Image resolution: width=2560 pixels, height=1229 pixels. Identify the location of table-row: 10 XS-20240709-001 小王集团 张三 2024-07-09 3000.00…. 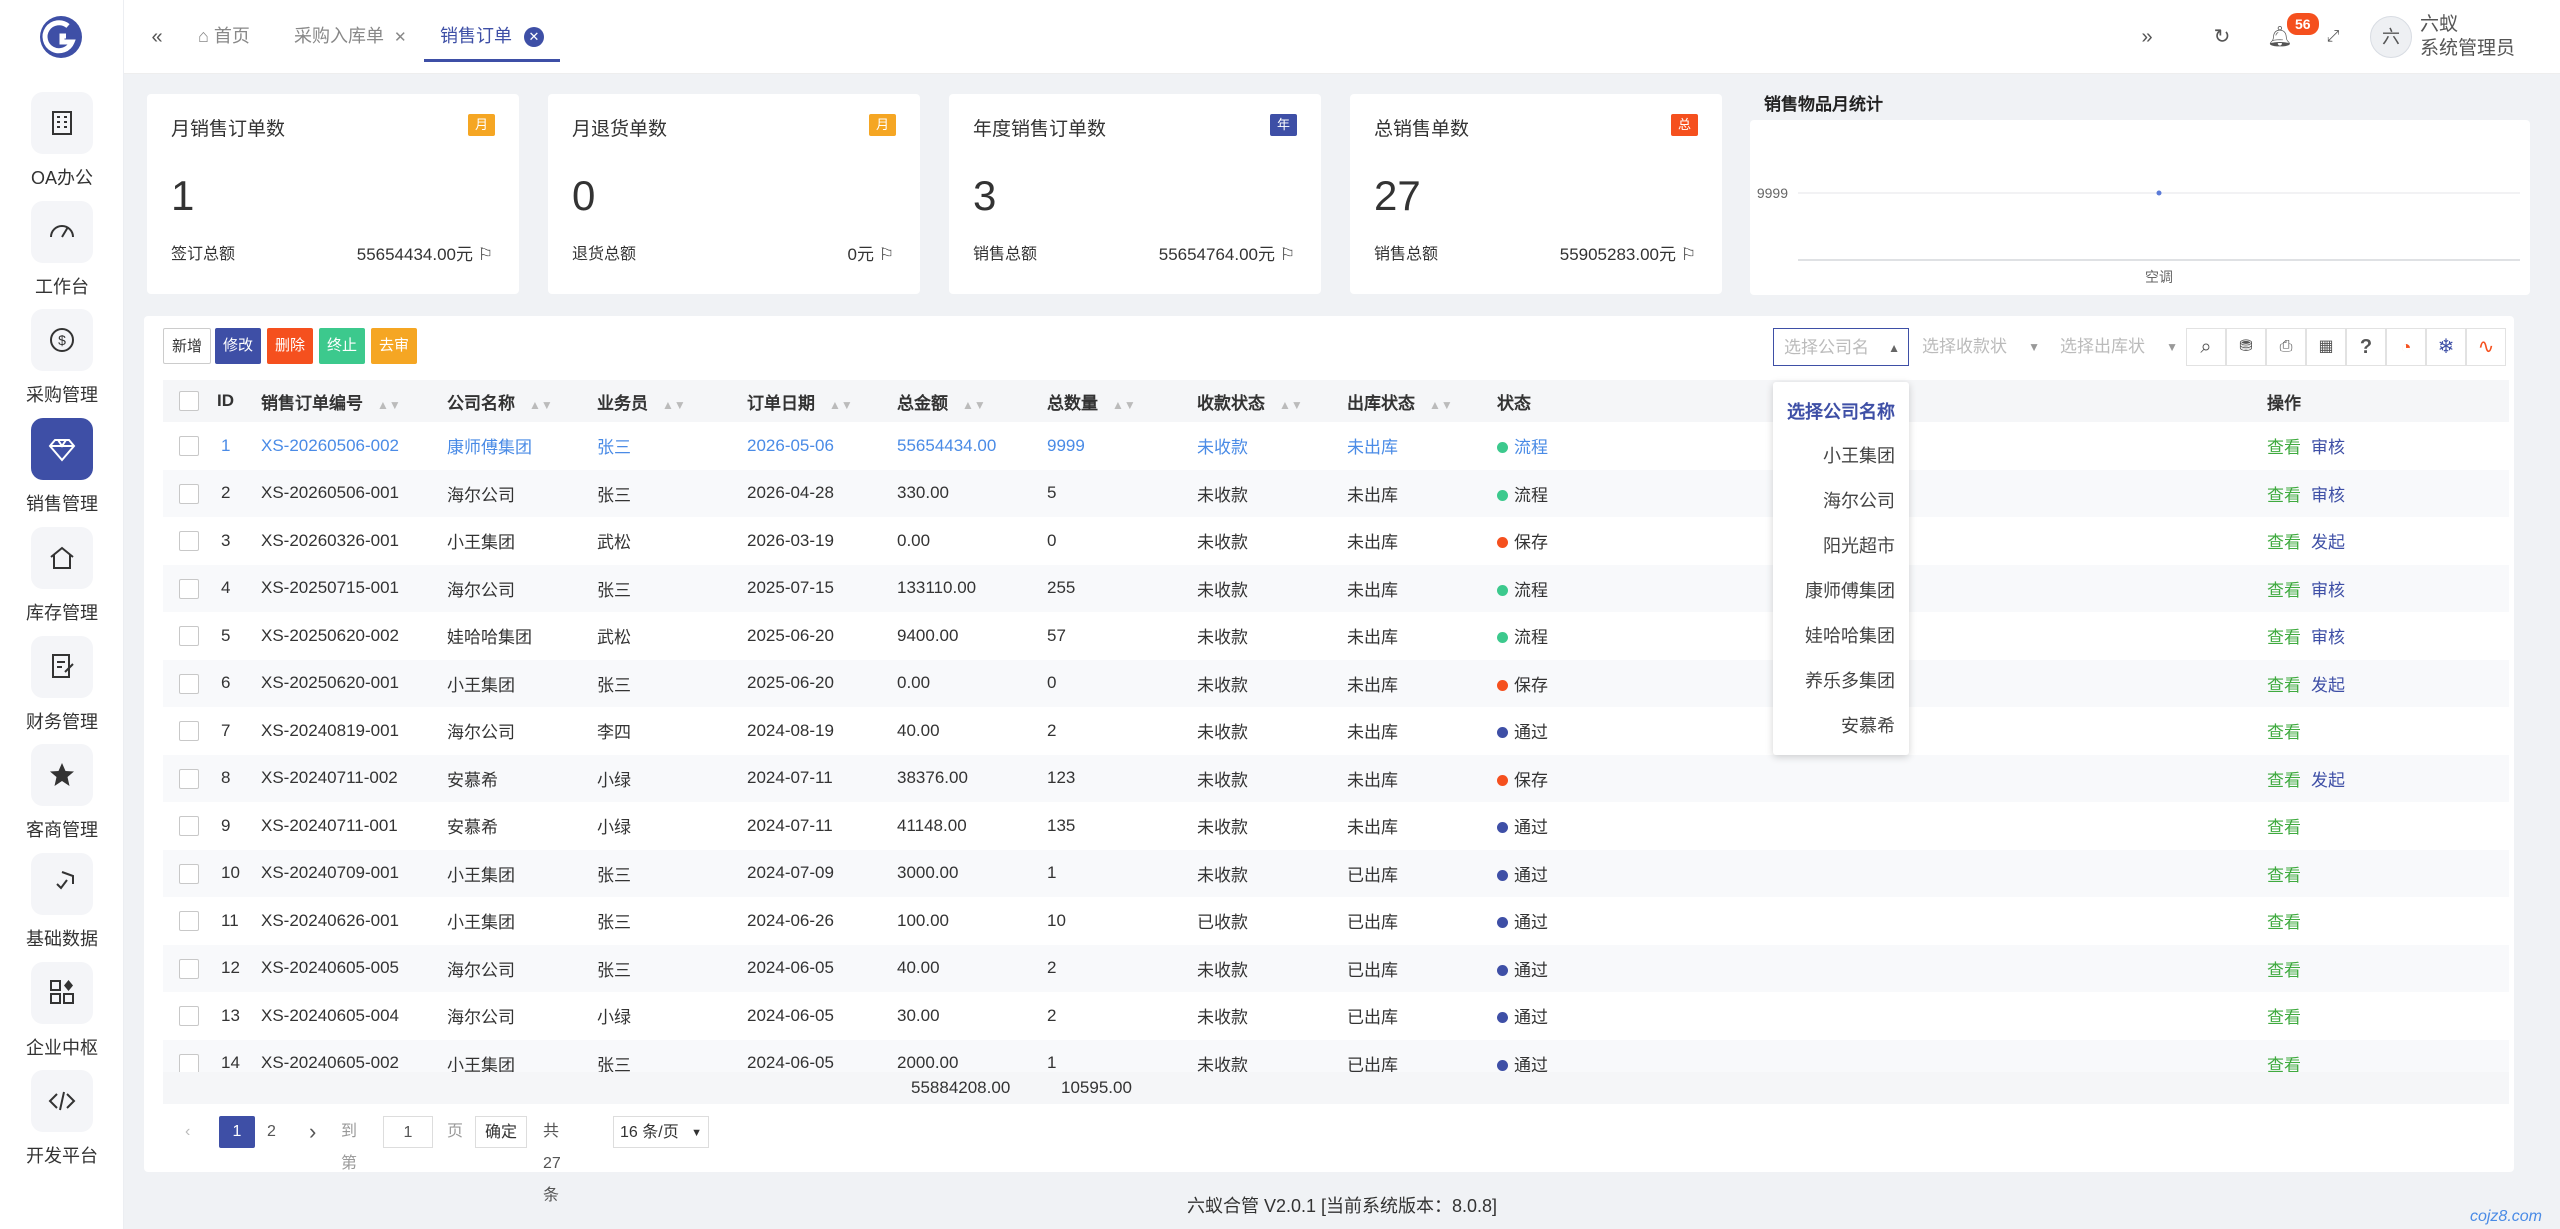
(1336, 873).